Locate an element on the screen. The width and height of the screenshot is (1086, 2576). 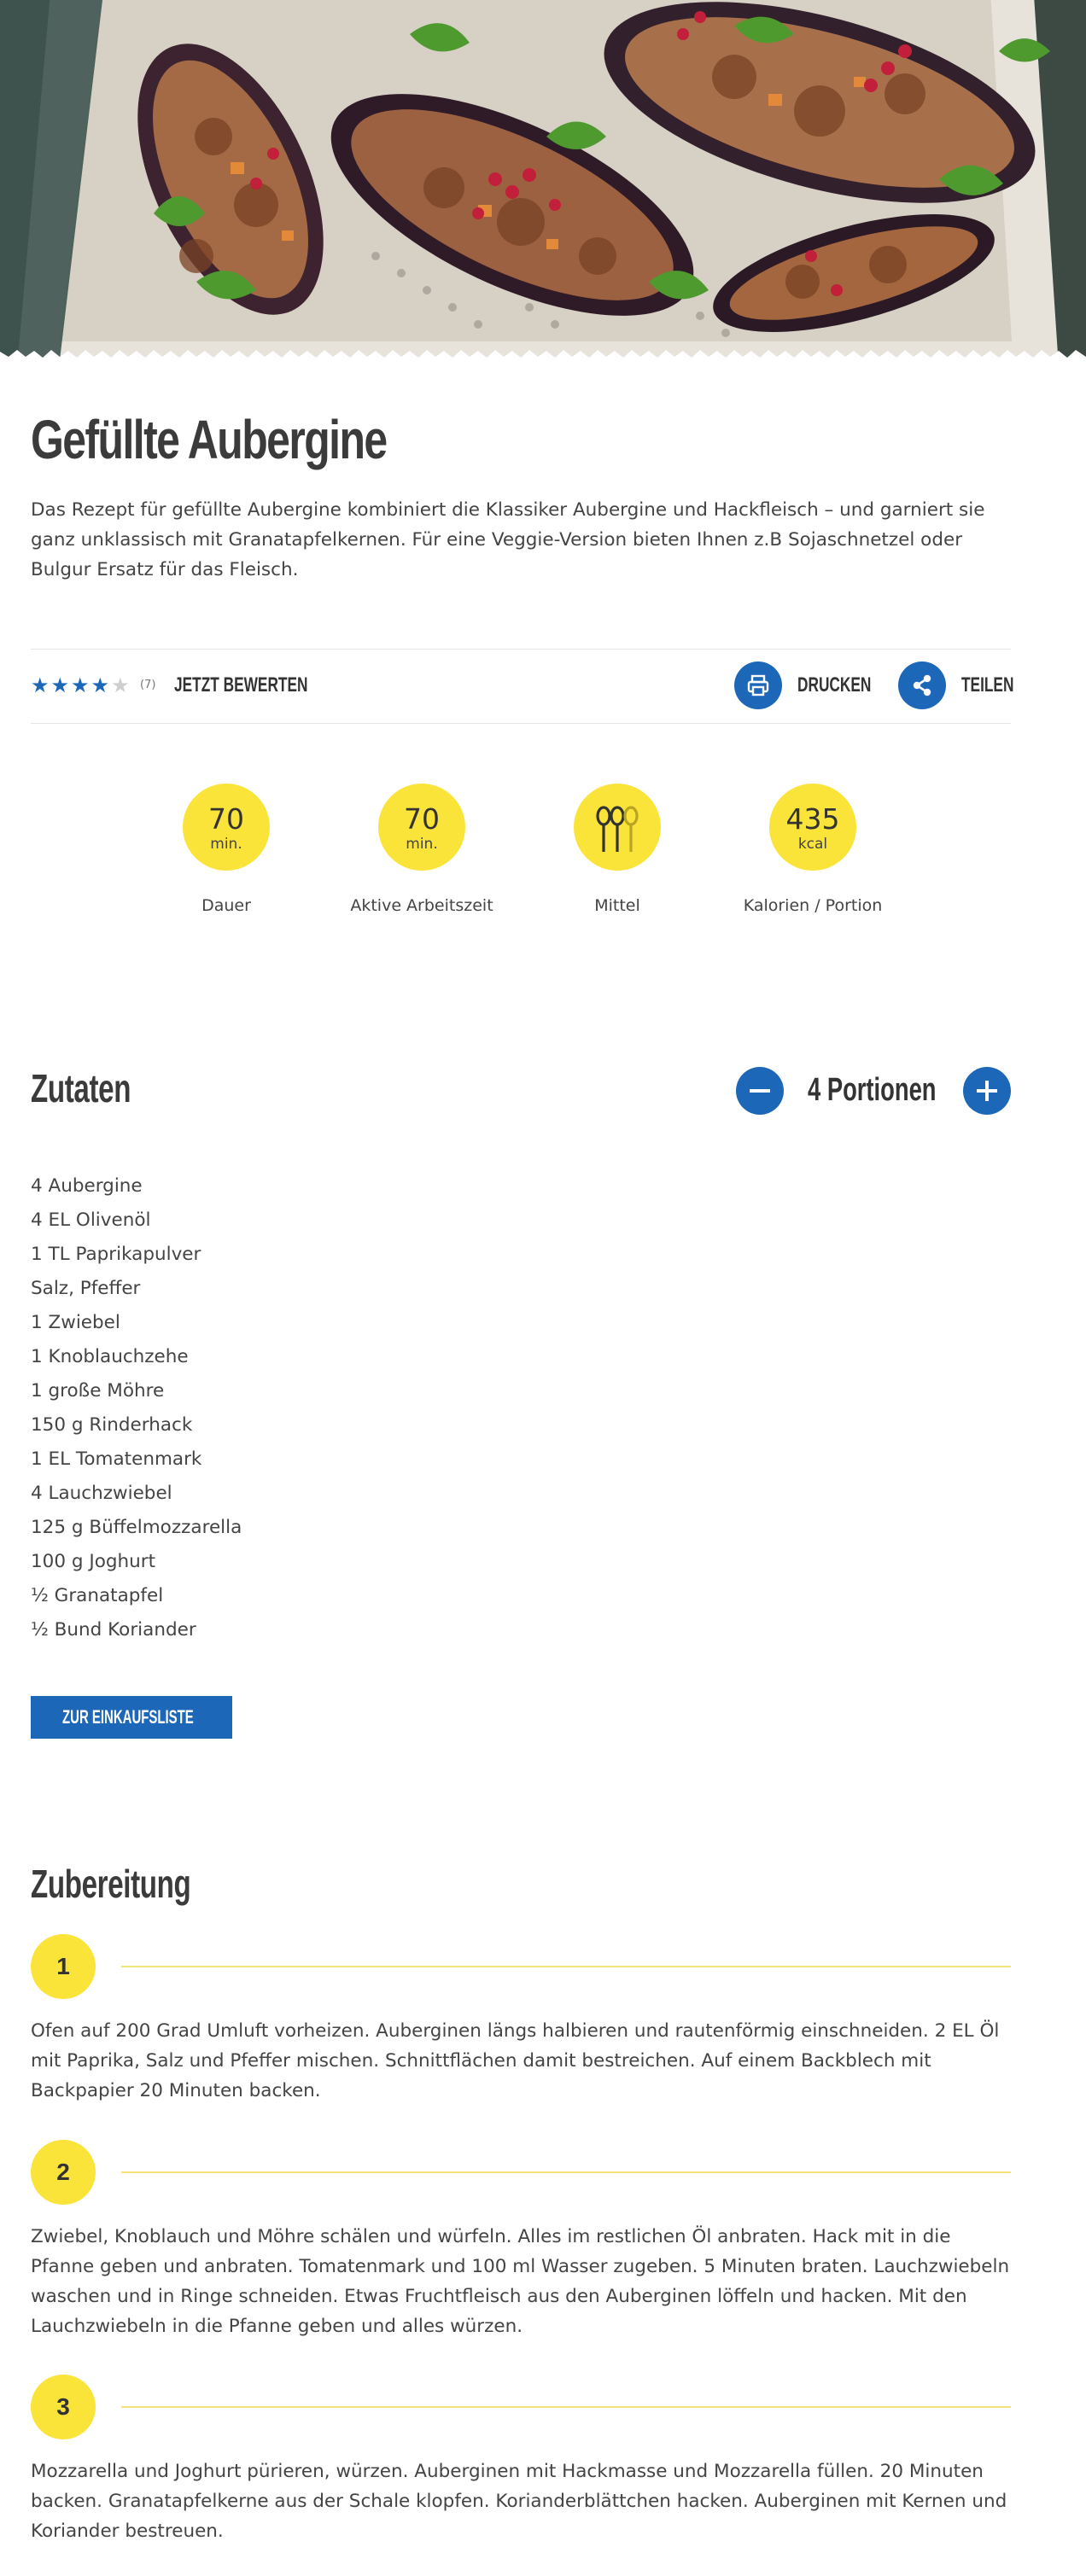
ingredients-heading: Zutaten is located at coordinates (81, 1088).